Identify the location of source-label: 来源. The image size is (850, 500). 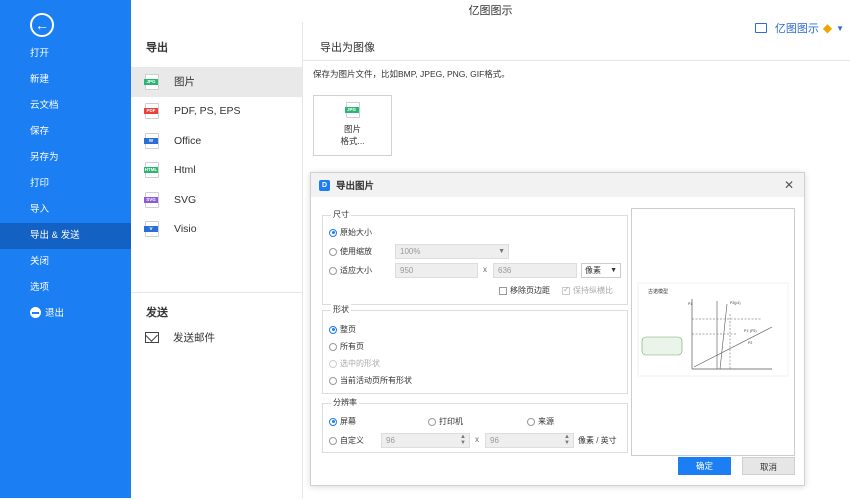
(546, 421).